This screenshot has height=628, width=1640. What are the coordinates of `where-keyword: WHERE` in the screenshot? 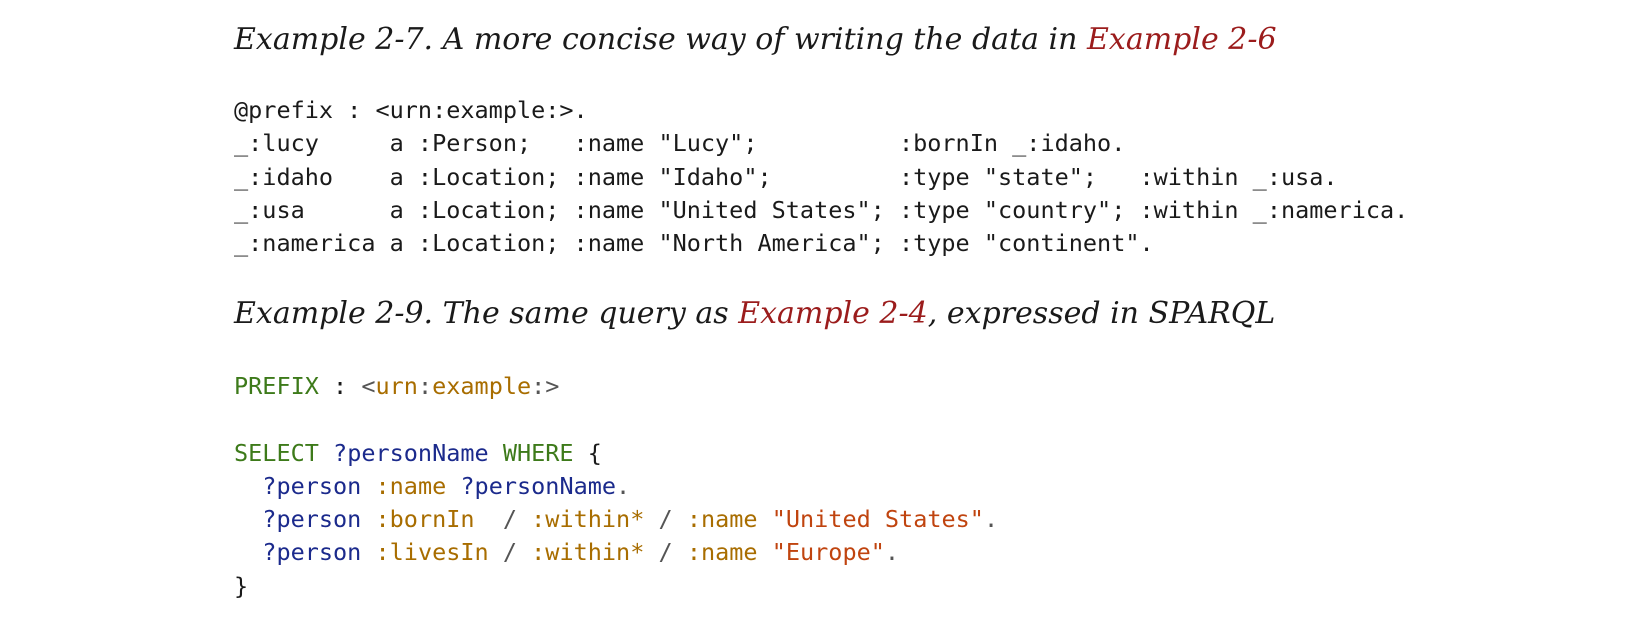 It's located at (538, 452).